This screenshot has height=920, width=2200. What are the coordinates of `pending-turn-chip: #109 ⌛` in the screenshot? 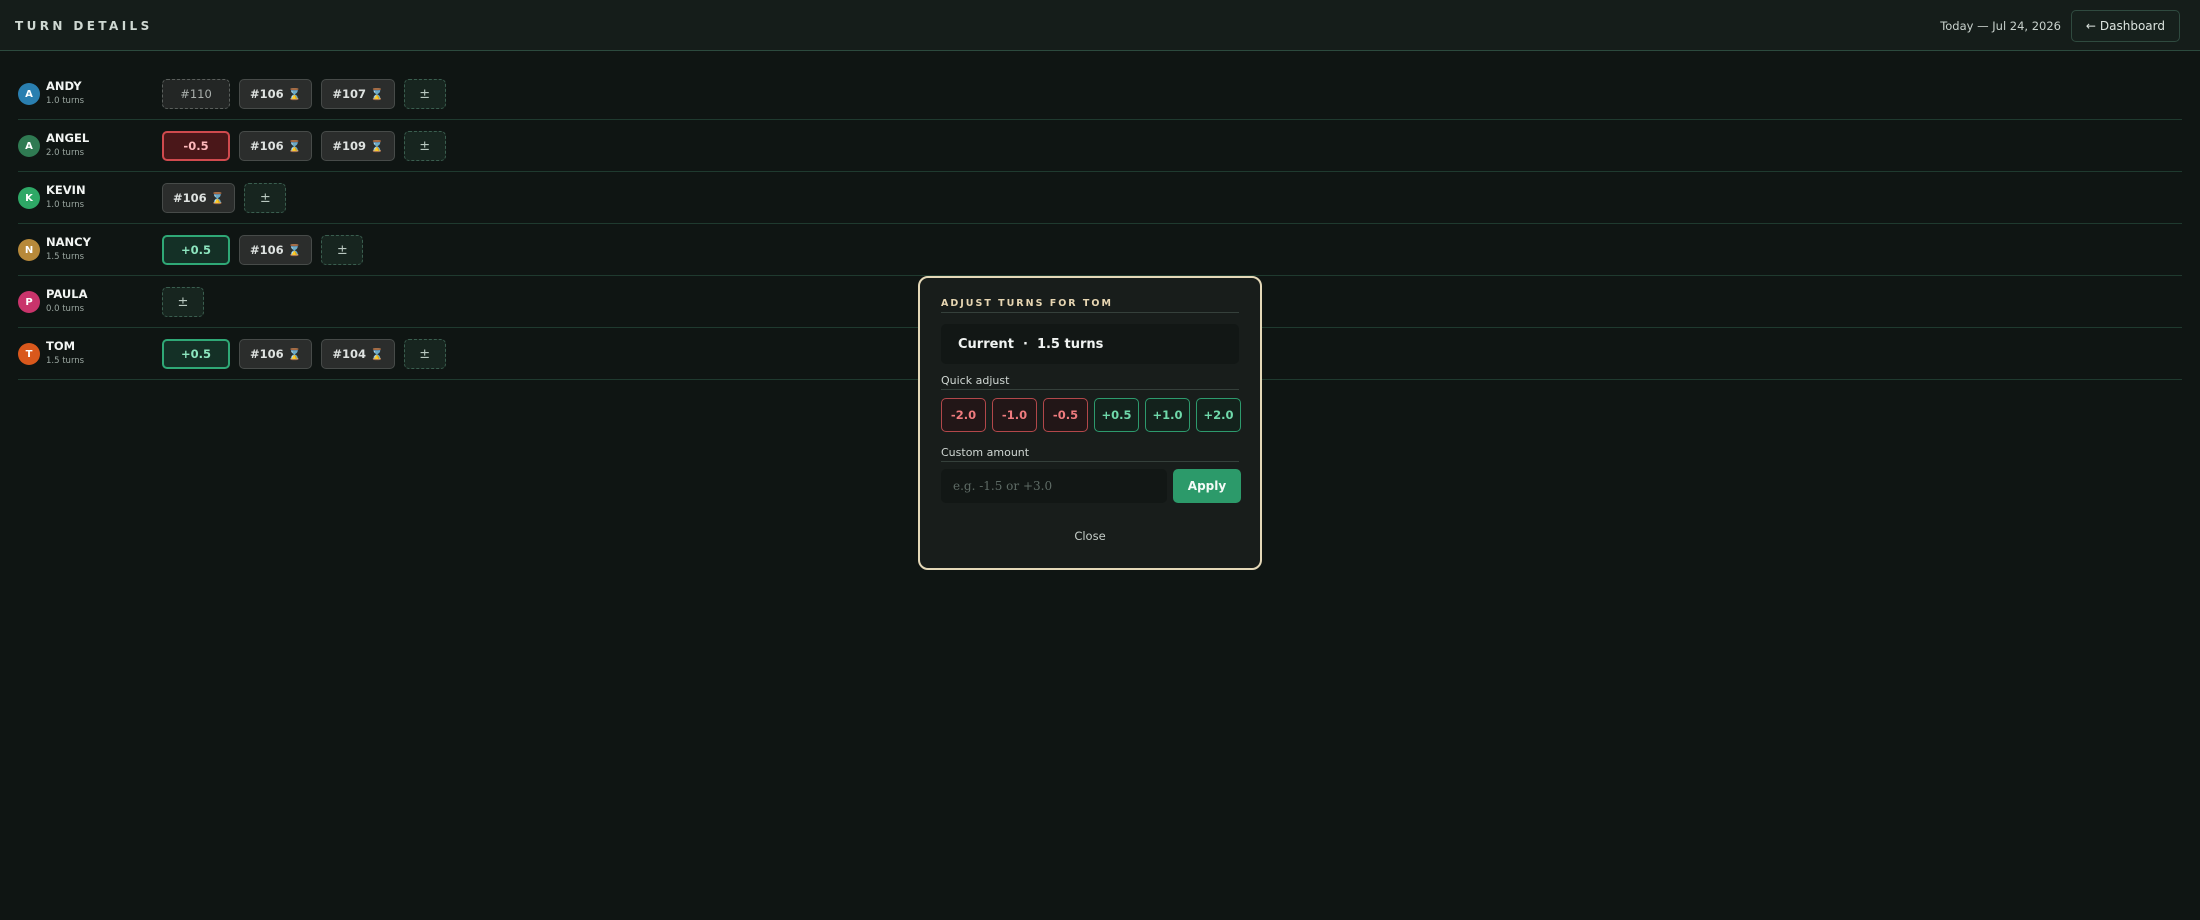 It's located at (358, 146).